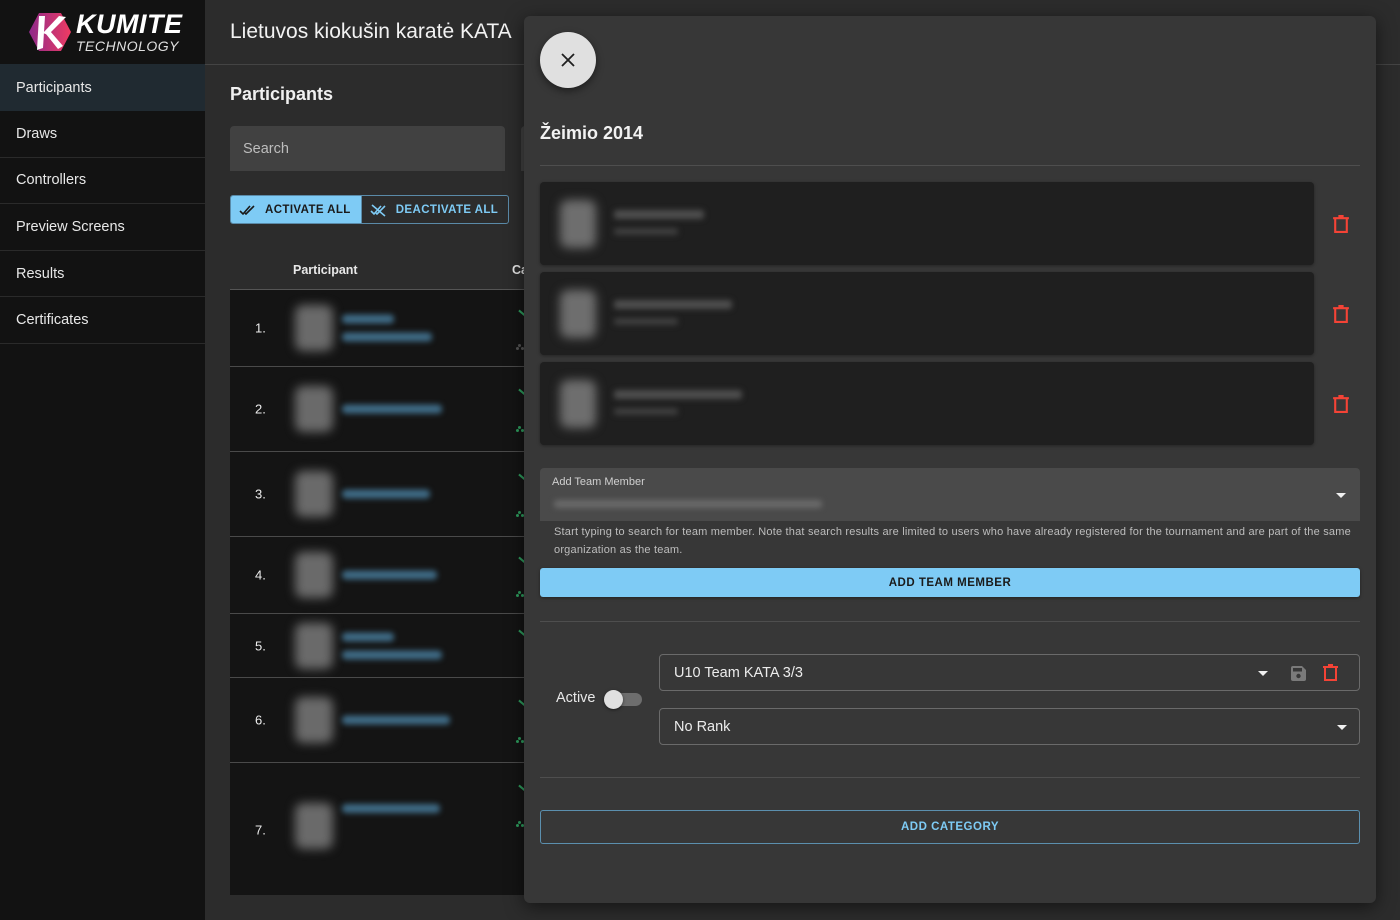  Describe the element at coordinates (282, 94) in the screenshot. I see `page-title: Participants` at that location.